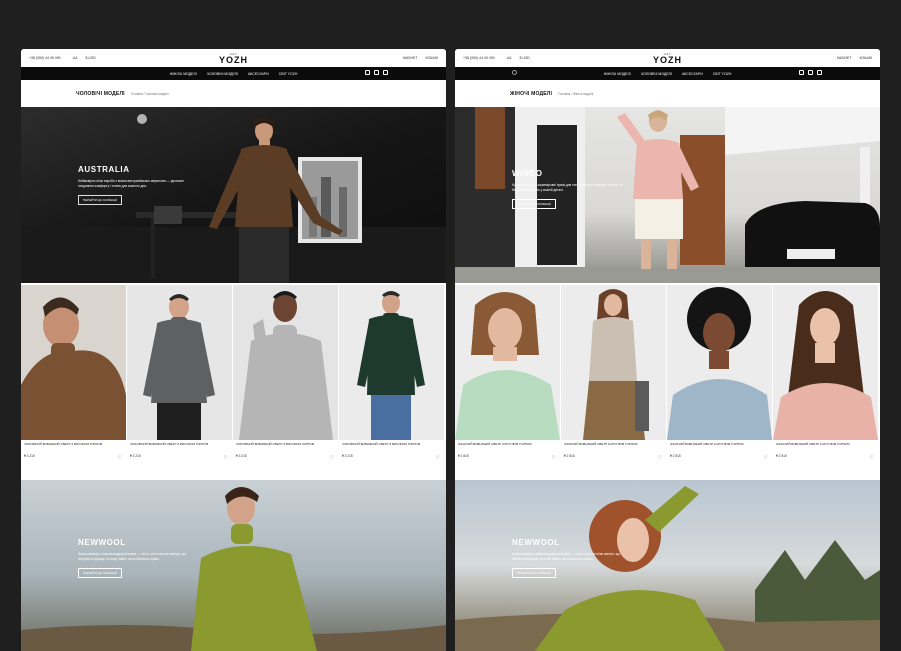 The image size is (901, 651). Describe the element at coordinates (100, 93) in the screenshot. I see `page-title: ЧОЛОВІЧІ МОДЕЛІ` at that location.